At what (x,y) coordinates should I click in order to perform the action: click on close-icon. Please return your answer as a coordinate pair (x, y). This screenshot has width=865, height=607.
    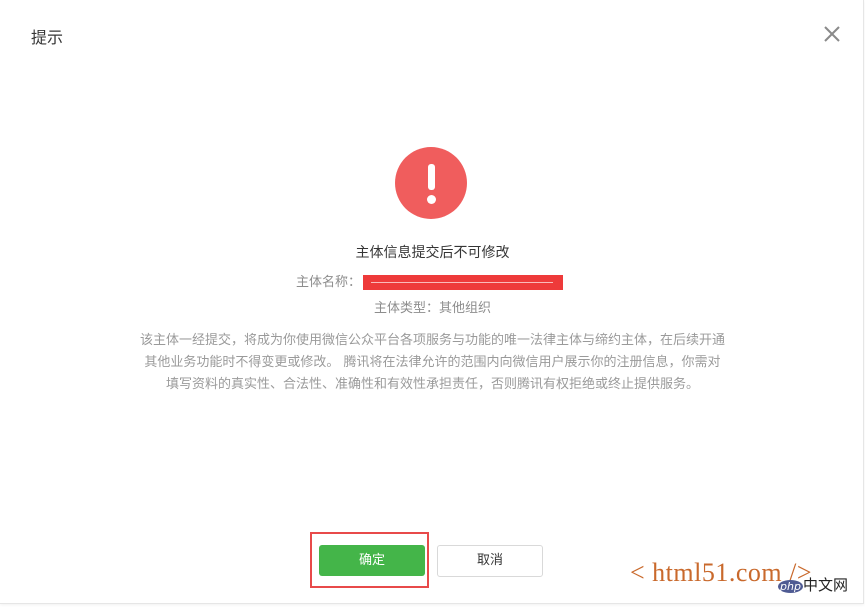
    Looking at the image, I should click on (832, 34).